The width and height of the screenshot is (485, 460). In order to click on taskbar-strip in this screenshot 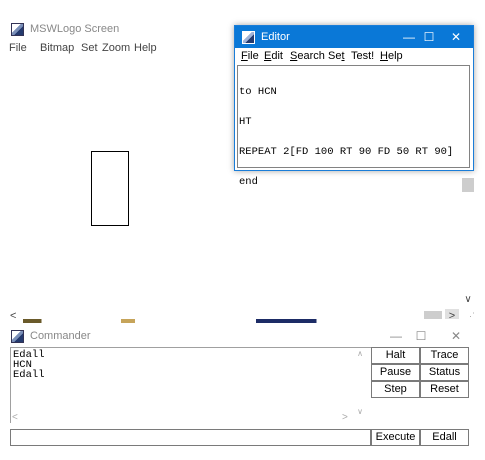, I will do `click(242, 321)`.